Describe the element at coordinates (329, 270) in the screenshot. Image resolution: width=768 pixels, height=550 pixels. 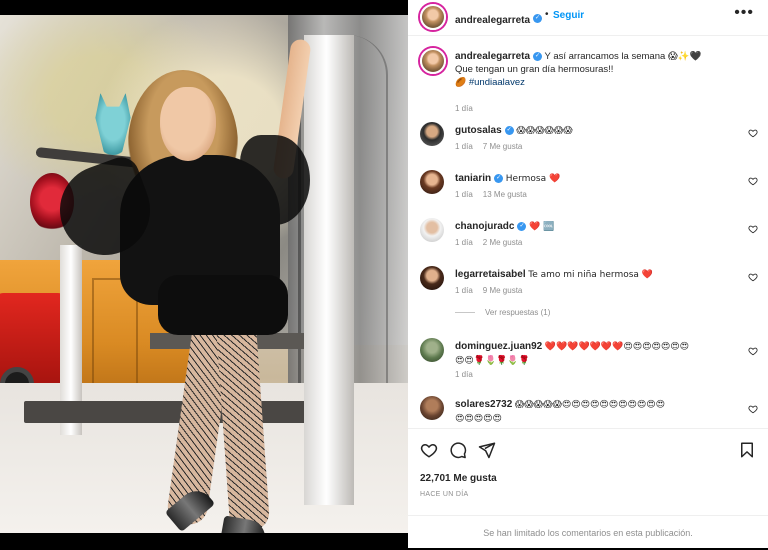
I see `spiral-stair-pole` at that location.